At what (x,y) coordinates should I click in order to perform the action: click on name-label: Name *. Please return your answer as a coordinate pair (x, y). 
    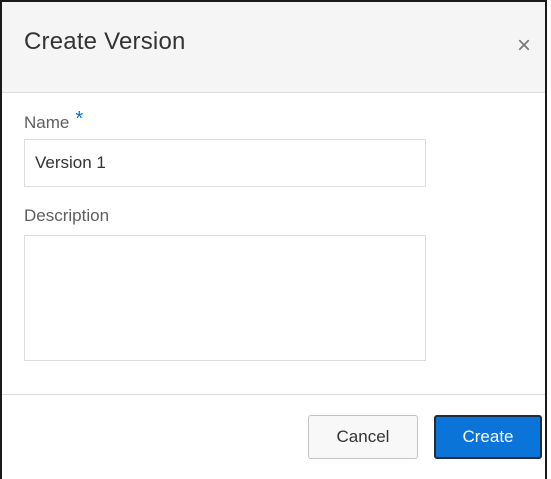
    Looking at the image, I should click on (54, 121).